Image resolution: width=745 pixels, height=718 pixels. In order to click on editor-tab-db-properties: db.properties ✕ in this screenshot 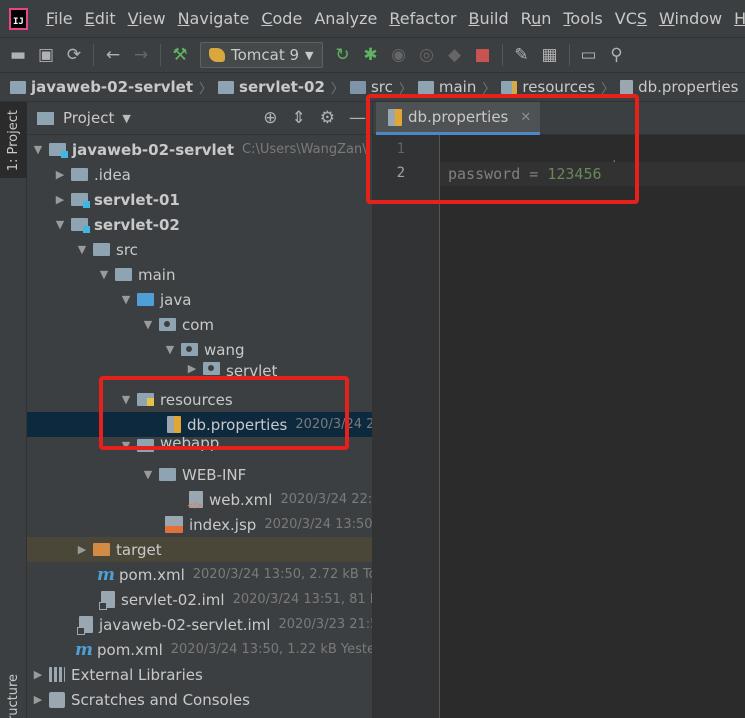, I will do `click(458, 118)`.